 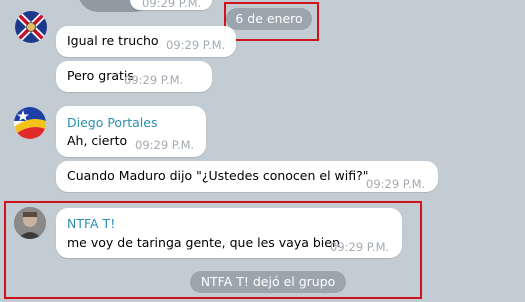 What do you see at coordinates (112, 122) in the screenshot?
I see `sender-name: Diego Portales` at bounding box center [112, 122].